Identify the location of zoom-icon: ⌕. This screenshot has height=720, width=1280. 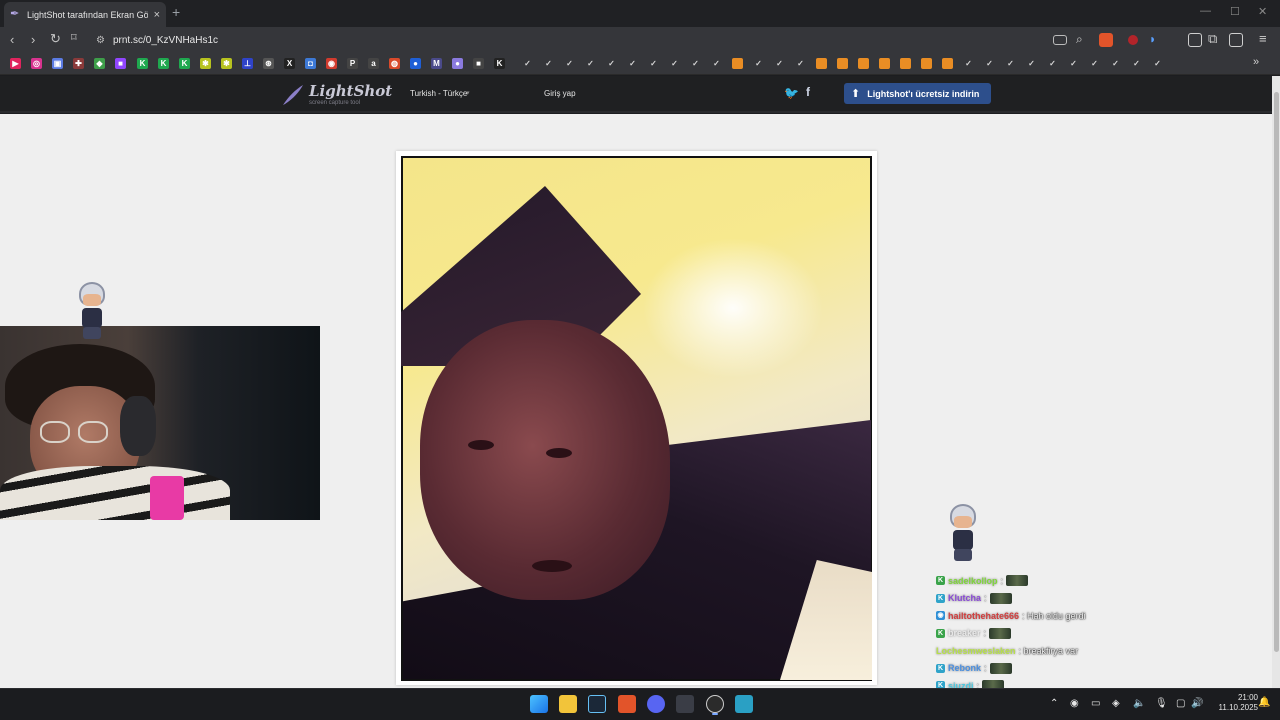
(1079, 39).